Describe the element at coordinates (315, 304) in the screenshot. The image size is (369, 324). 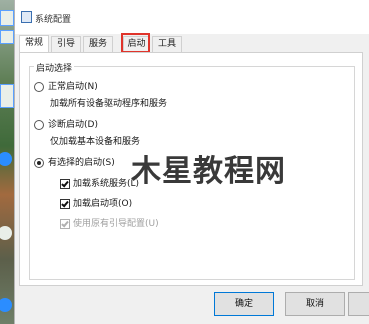
I see `cancel-button: 取消` at that location.